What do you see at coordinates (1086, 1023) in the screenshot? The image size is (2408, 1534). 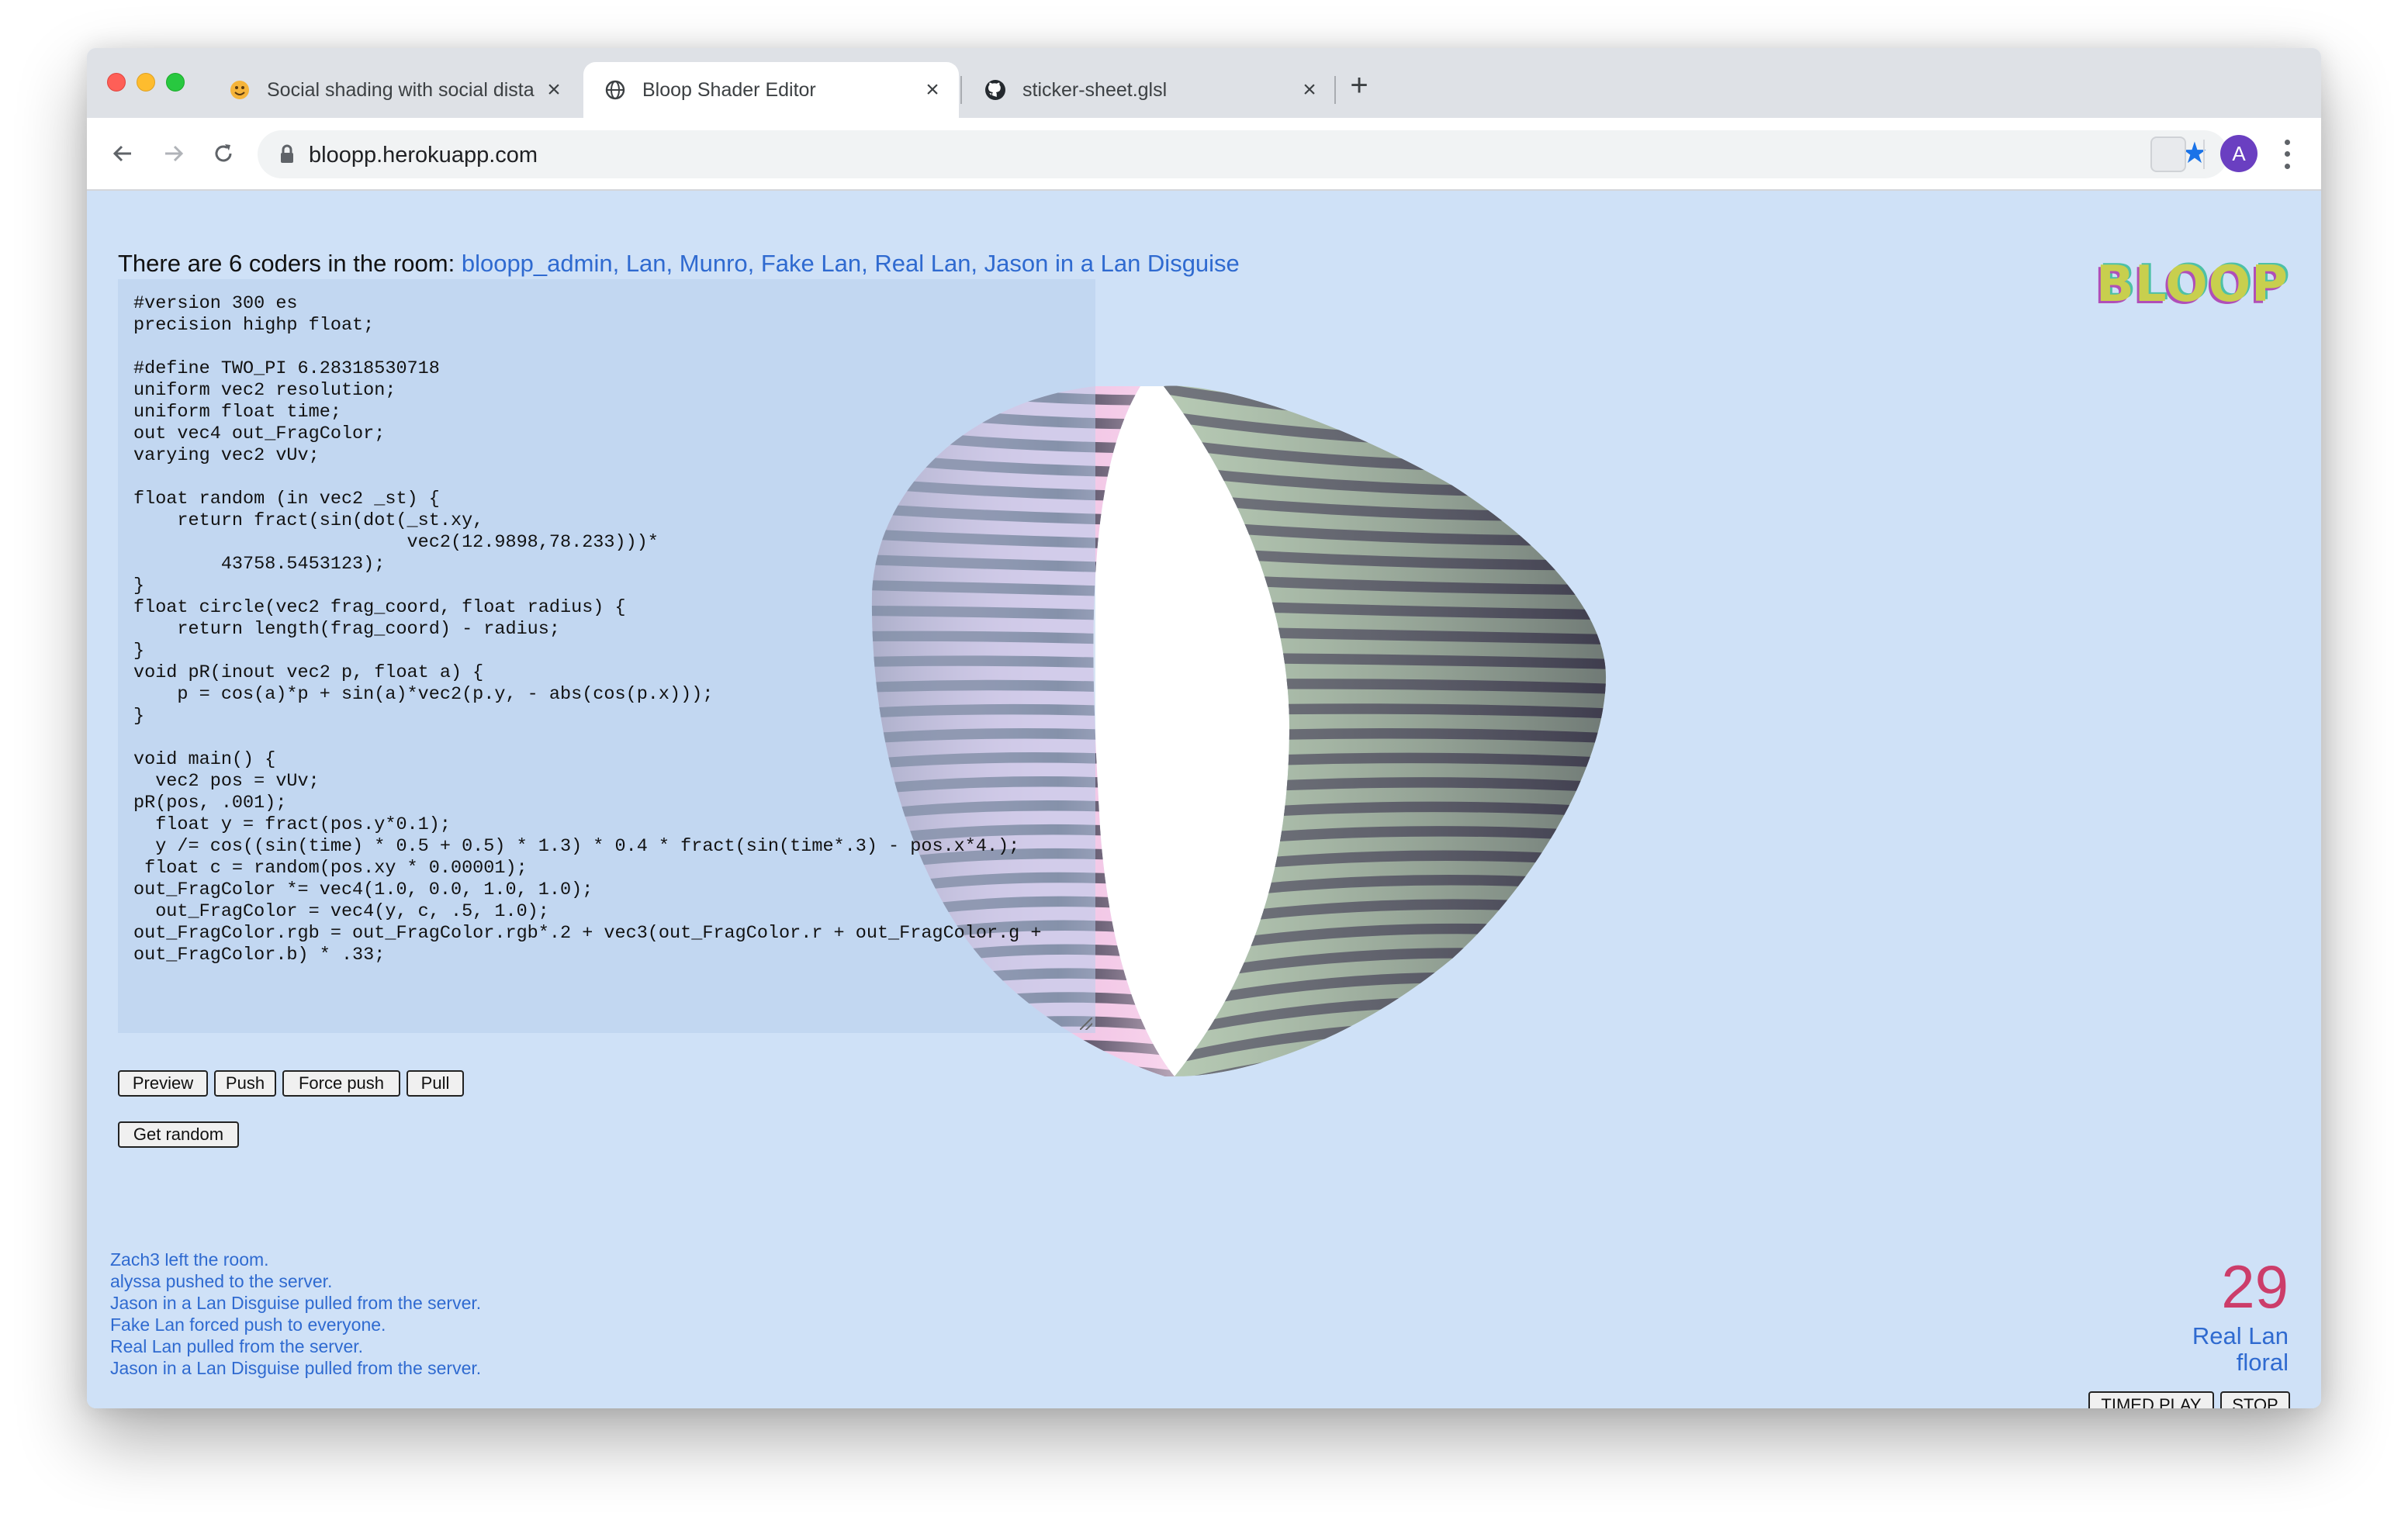 I see `resize-handle-icon` at bounding box center [1086, 1023].